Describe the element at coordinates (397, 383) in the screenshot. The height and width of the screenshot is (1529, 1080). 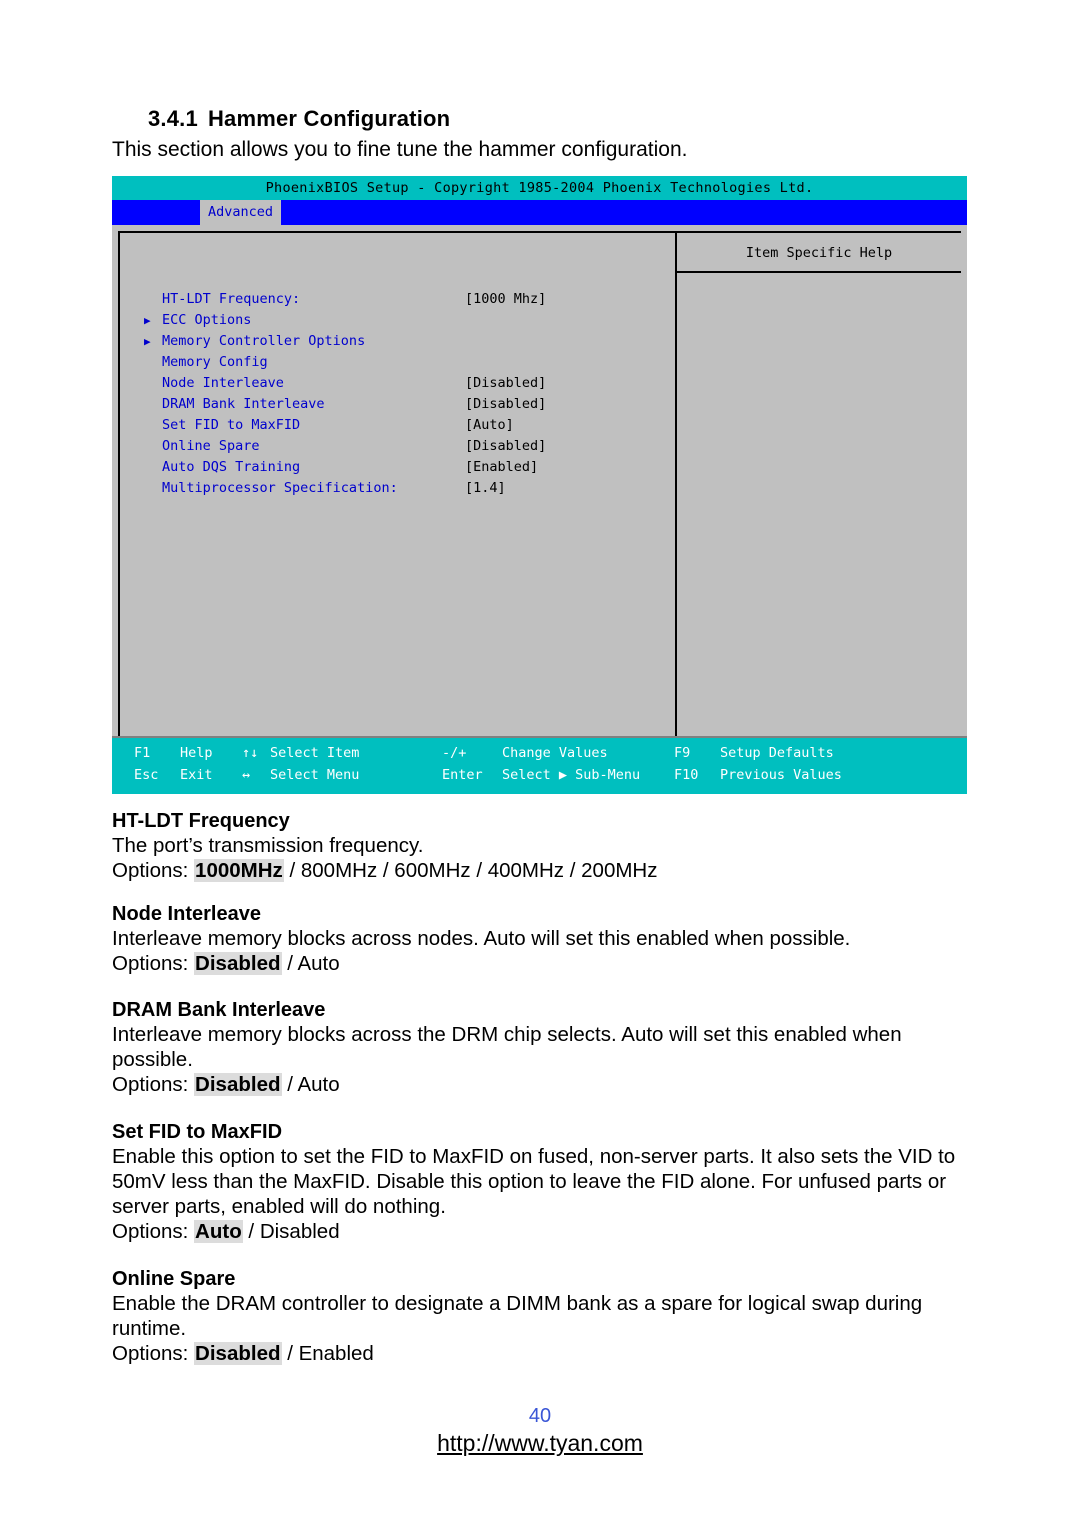
I see `bios-menu-item: Node Interleave [Disabled]` at that location.